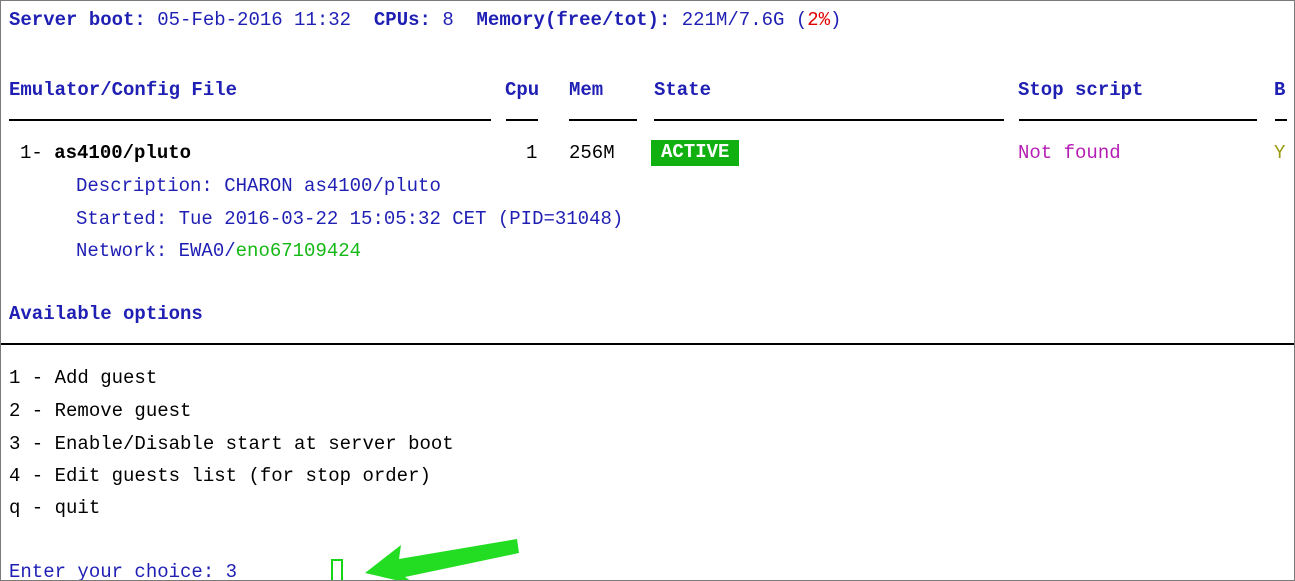  I want to click on network-label: Network: EWA0/, so click(156, 251).